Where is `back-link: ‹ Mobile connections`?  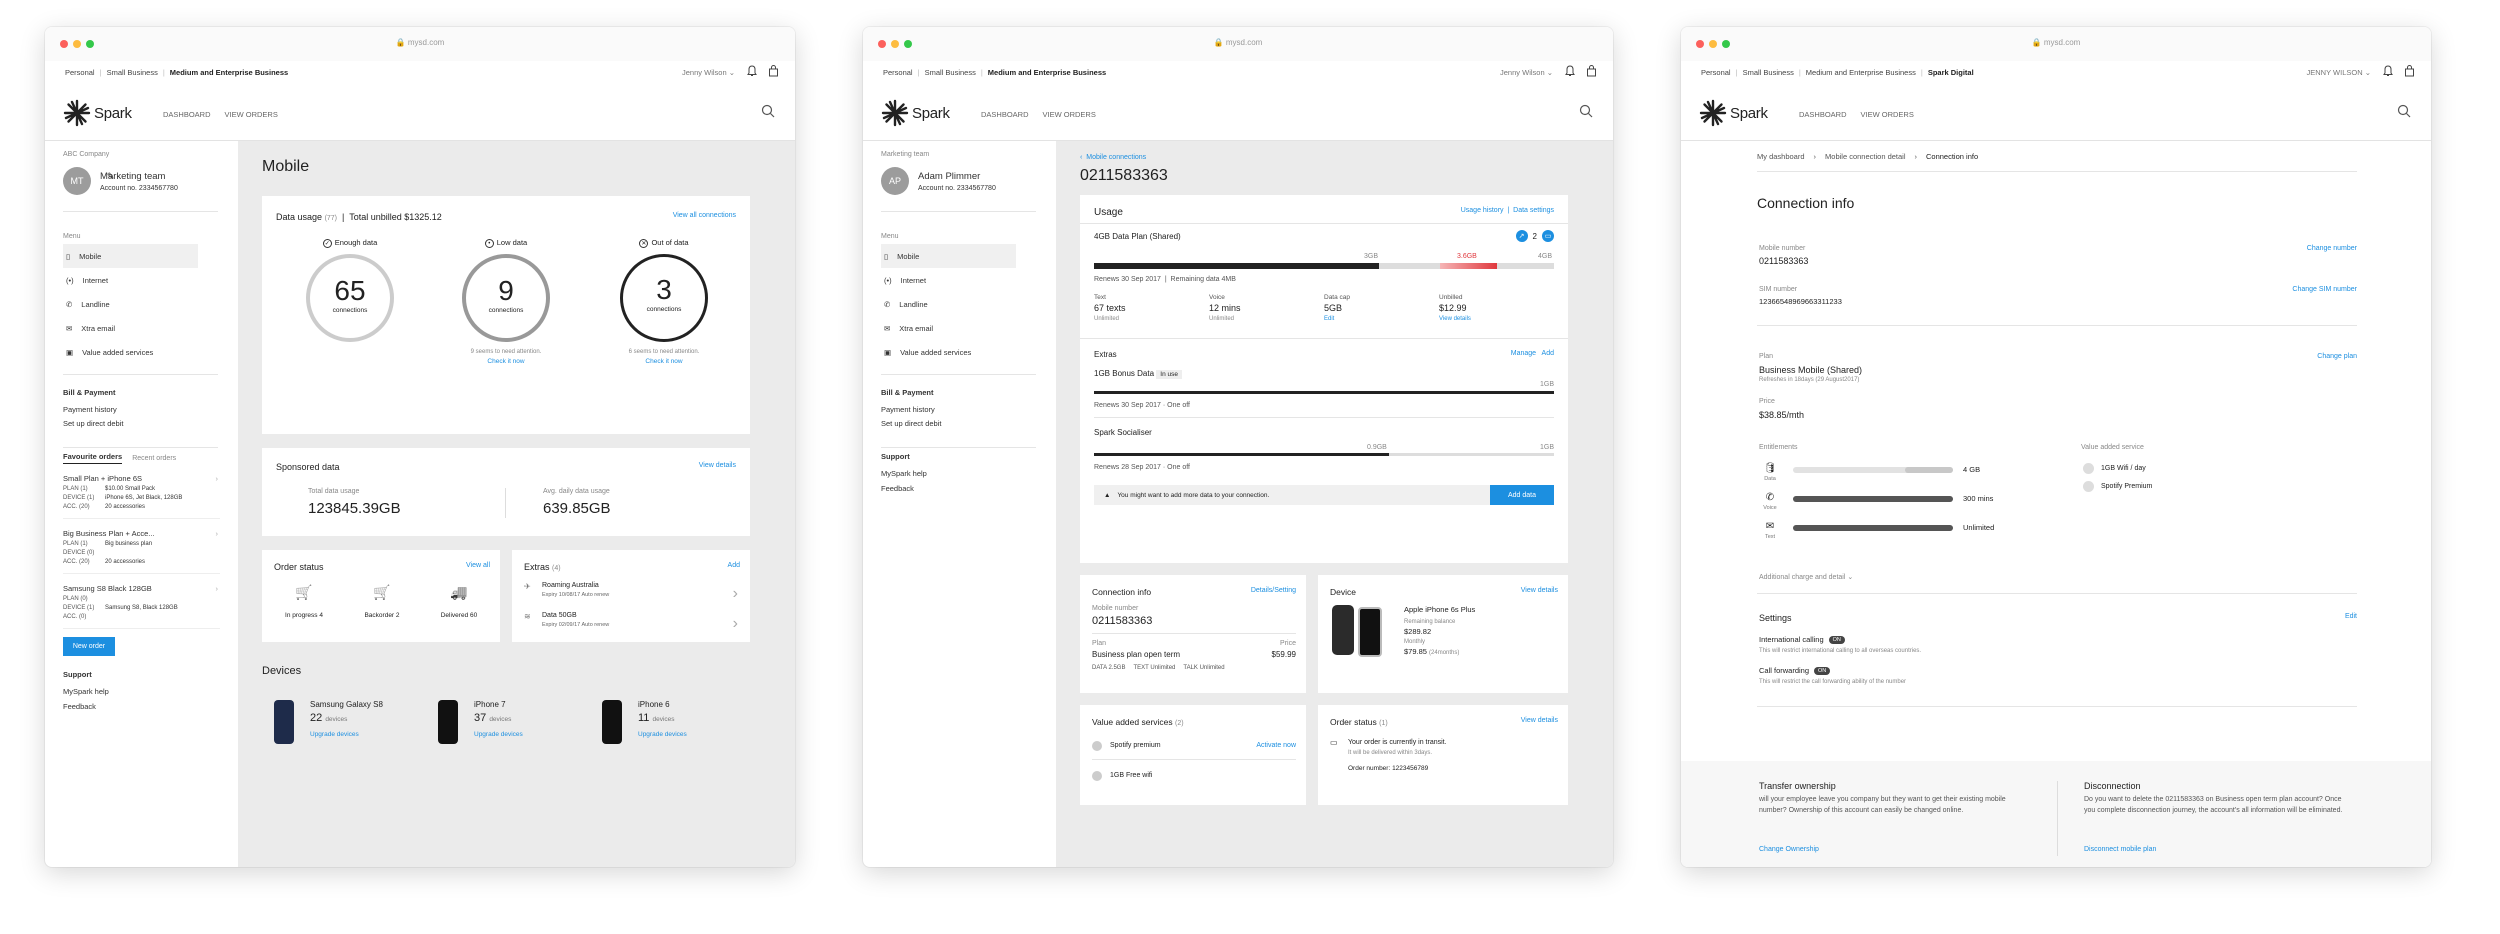
back-link: ‹ Mobile connections is located at coordinates (1113, 157).